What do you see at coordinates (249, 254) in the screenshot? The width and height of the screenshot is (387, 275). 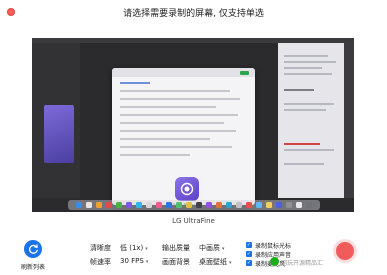 I see `record-app-audio-checkbox: ✓` at bounding box center [249, 254].